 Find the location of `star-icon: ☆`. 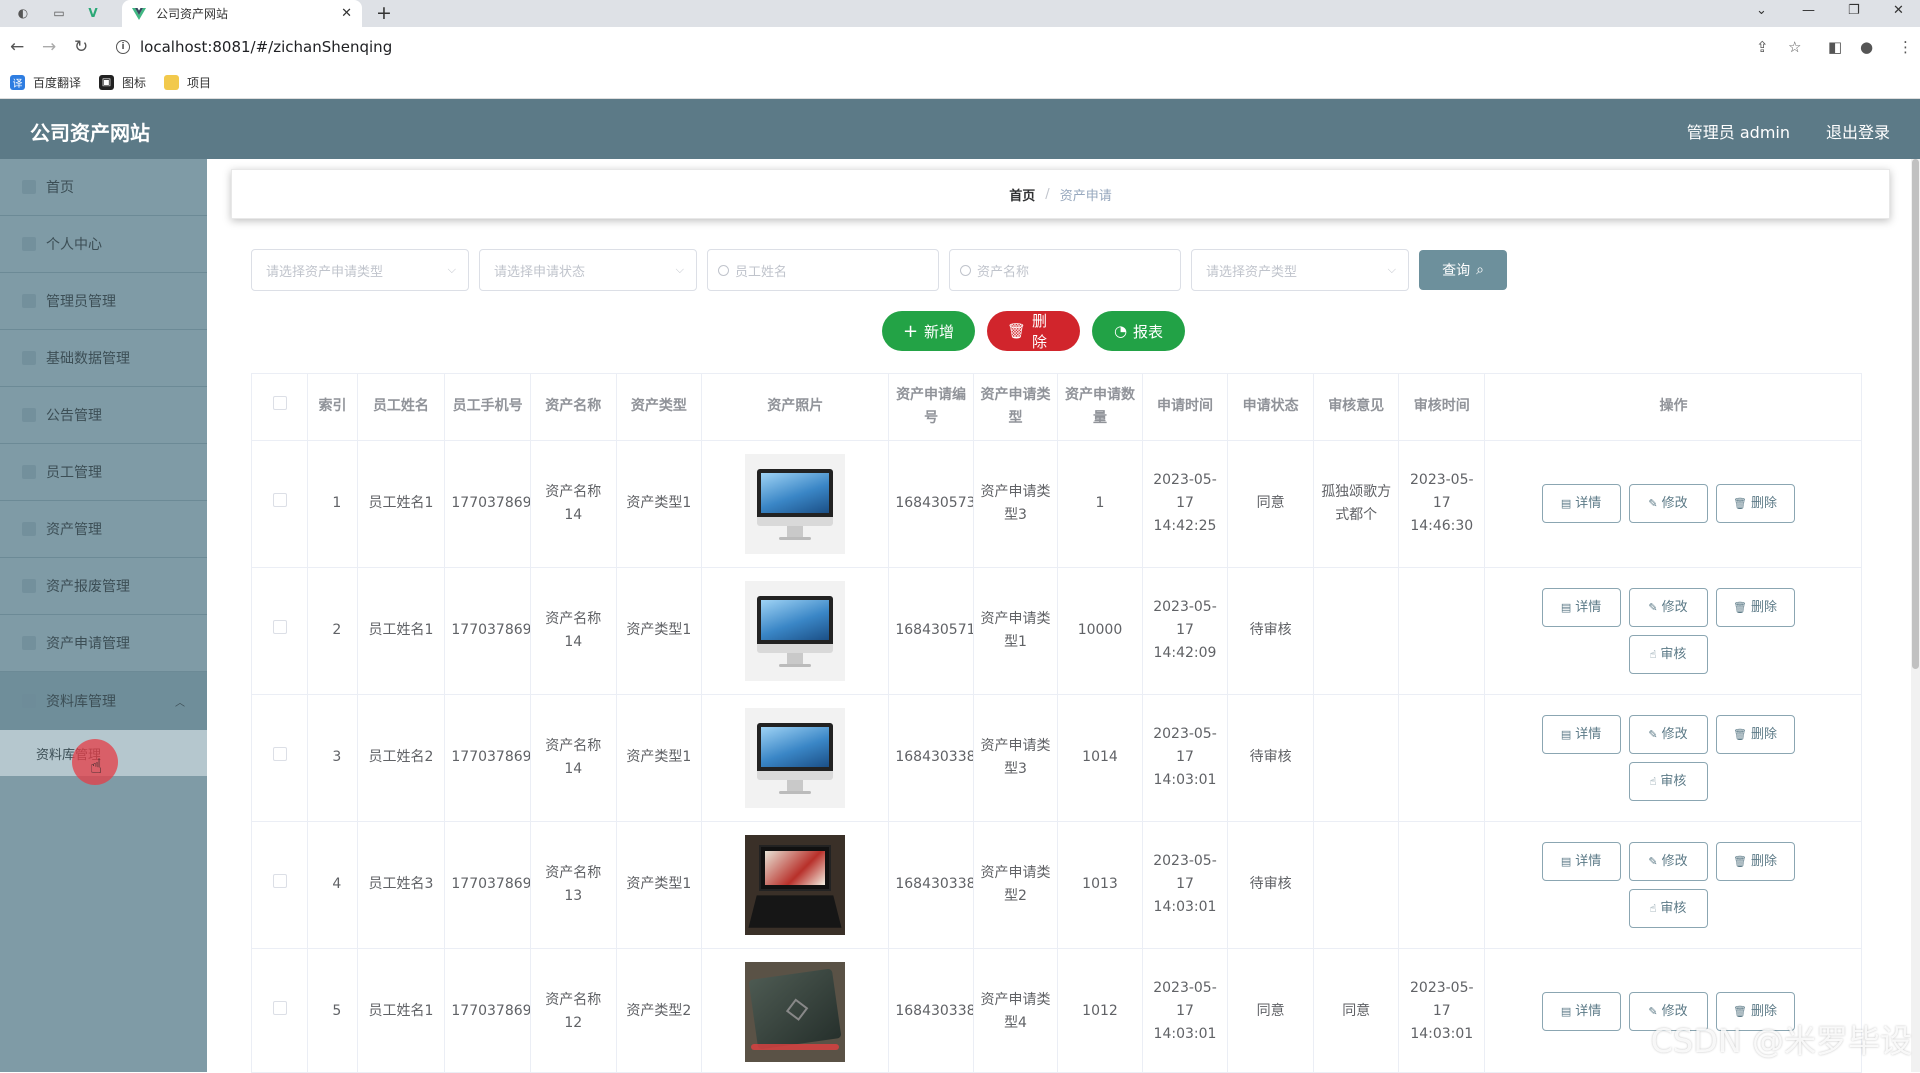

star-icon: ☆ is located at coordinates (1794, 47).